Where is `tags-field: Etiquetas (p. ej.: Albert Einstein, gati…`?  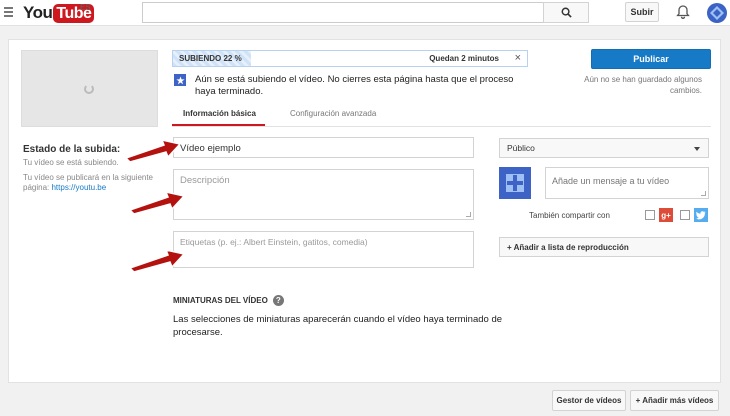
tags-field: Etiquetas (p. ej.: Albert Einstein, gati… is located at coordinates (323, 249).